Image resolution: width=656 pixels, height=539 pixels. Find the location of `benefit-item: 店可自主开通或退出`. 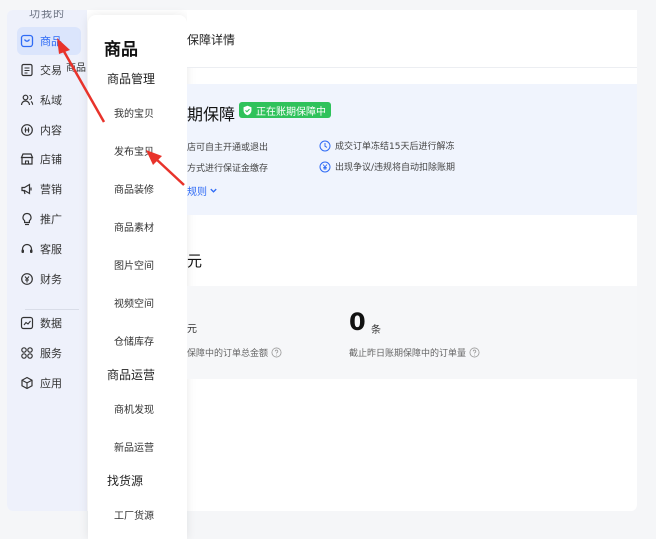

benefit-item: 店可自主开通或退出 is located at coordinates (227, 146).